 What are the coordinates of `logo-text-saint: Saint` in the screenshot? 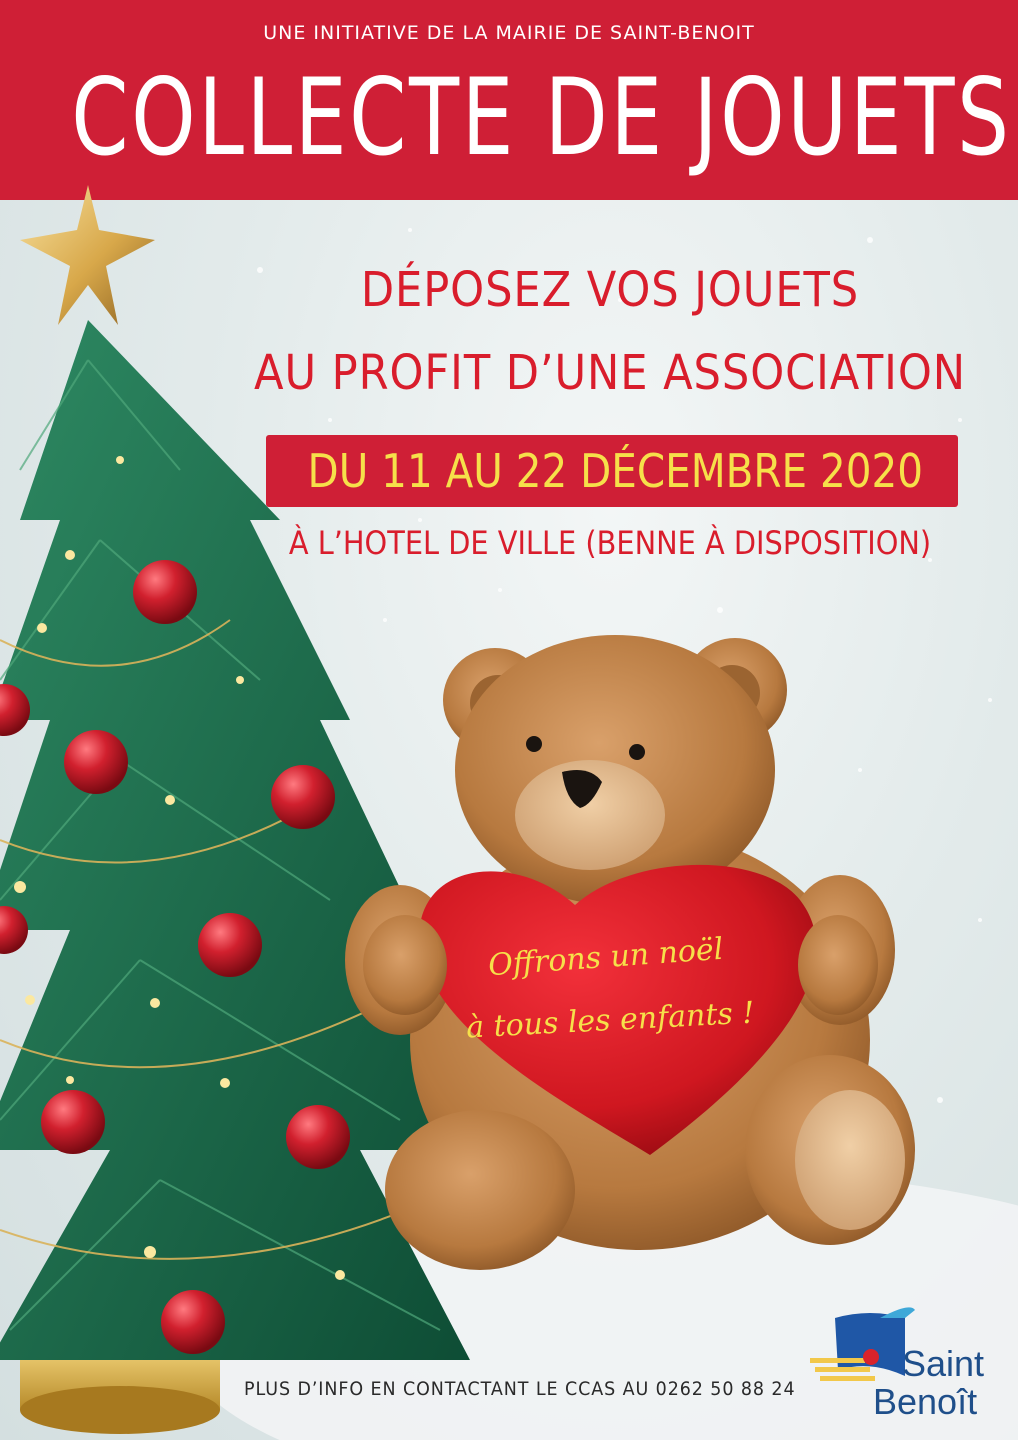 It's located at (943, 1363).